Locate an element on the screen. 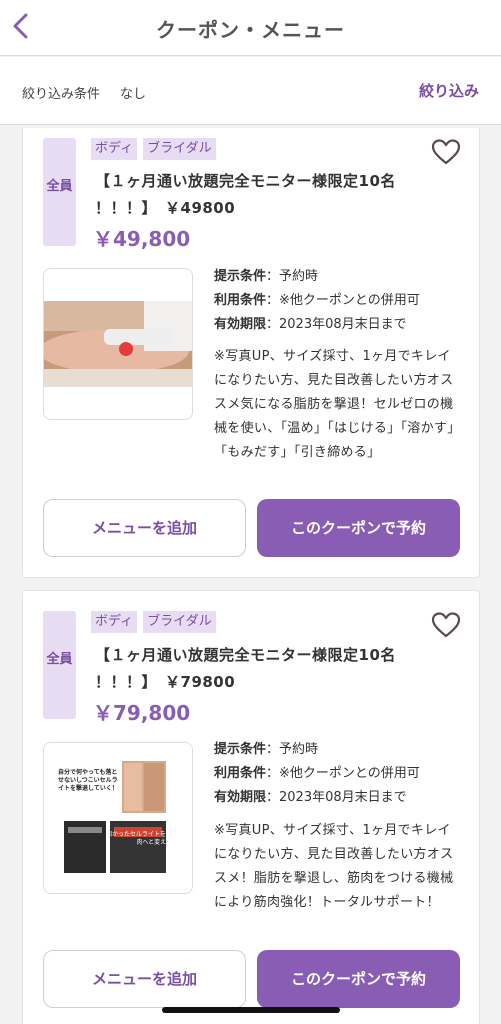 The height and width of the screenshot is (1024, 501). coupon-price: ￥79,800 is located at coordinates (142, 713).